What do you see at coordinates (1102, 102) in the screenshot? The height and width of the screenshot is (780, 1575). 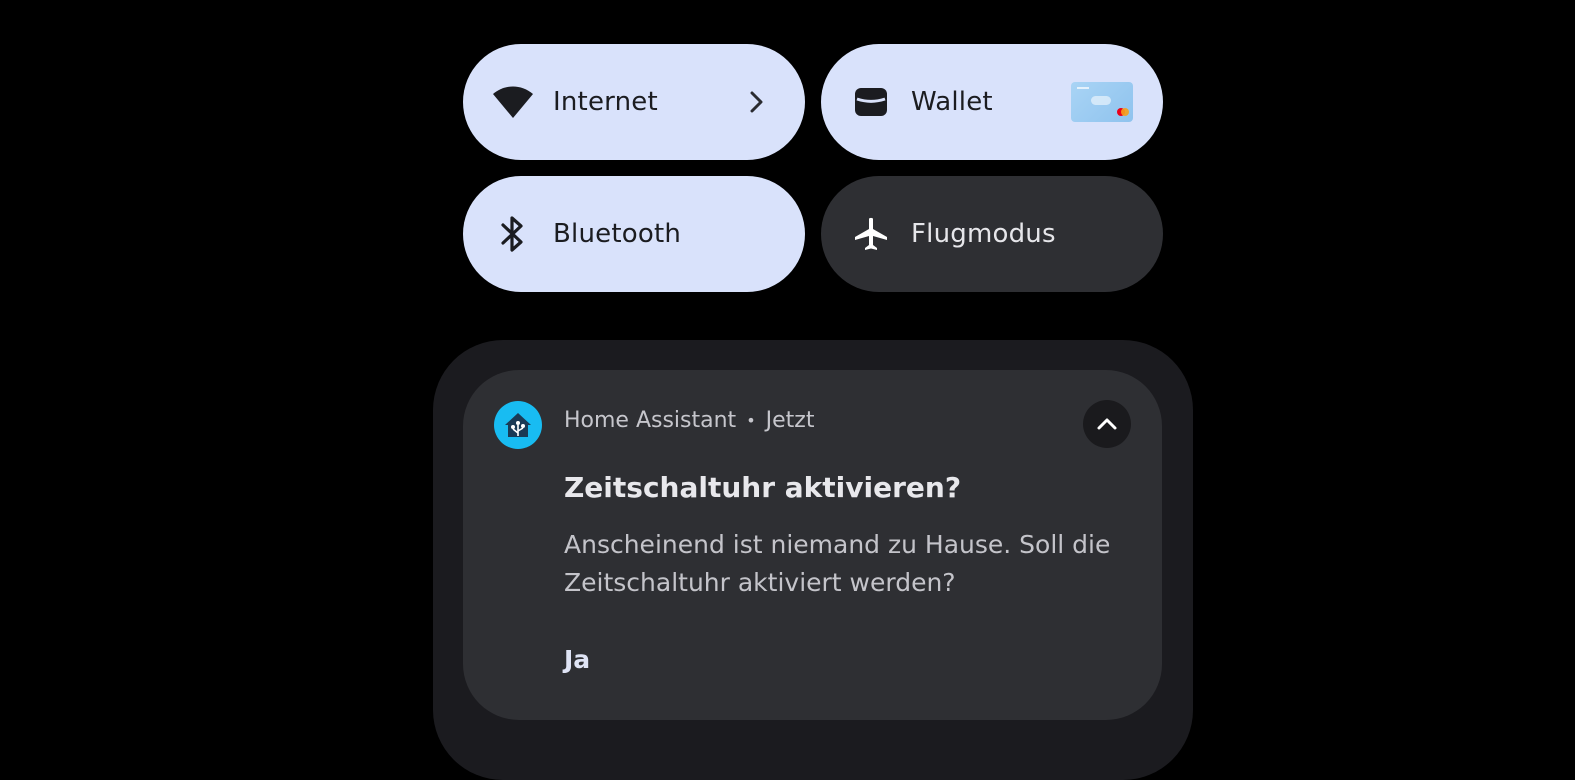 I see `payment-card-image` at bounding box center [1102, 102].